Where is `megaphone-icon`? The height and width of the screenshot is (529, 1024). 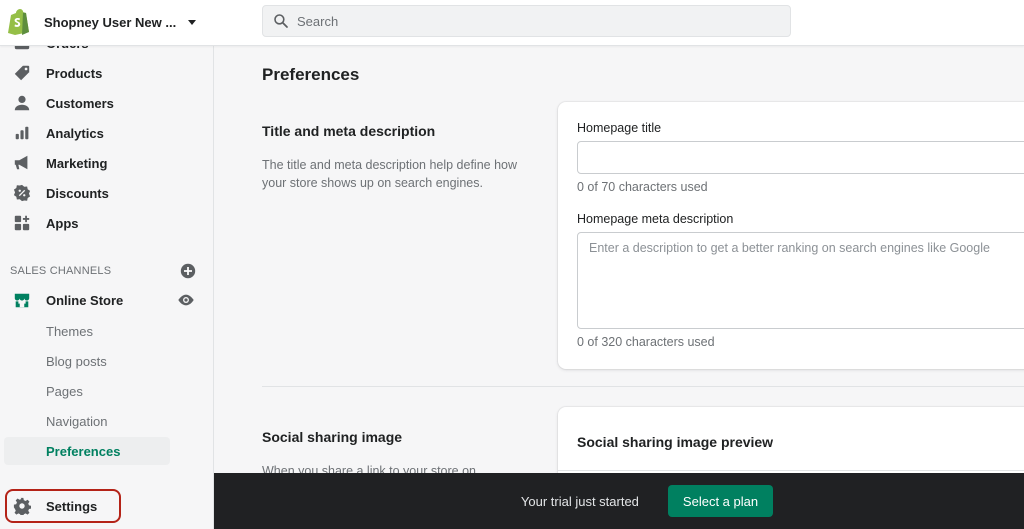
megaphone-icon is located at coordinates (22, 163).